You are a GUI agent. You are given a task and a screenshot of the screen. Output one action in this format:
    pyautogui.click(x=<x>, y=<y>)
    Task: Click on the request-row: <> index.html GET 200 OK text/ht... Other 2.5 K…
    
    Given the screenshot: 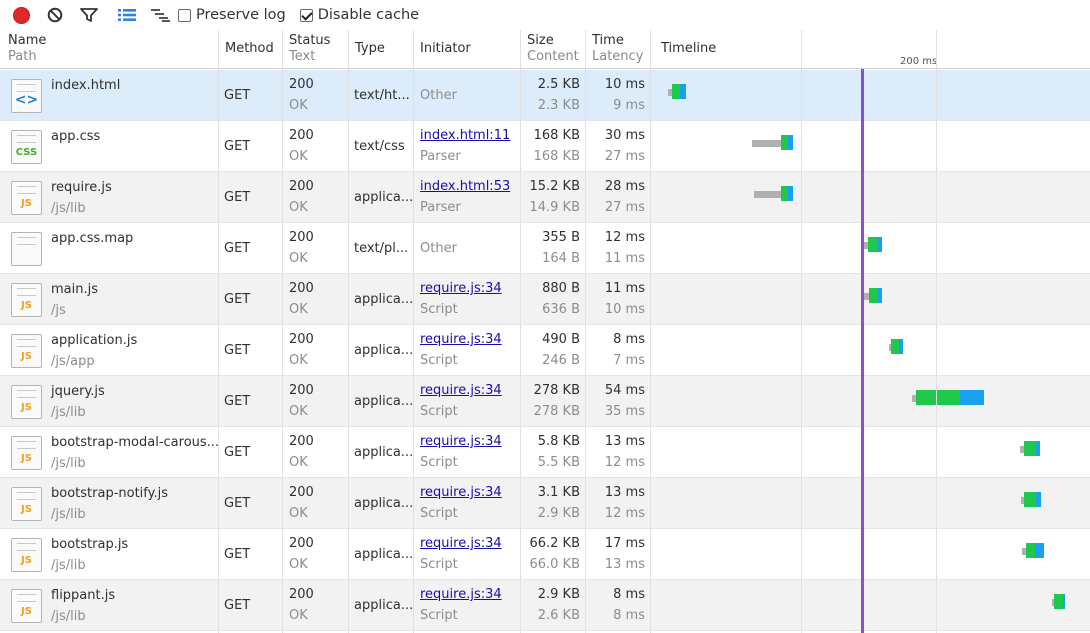 What is the action you would take?
    pyautogui.click(x=545, y=95)
    